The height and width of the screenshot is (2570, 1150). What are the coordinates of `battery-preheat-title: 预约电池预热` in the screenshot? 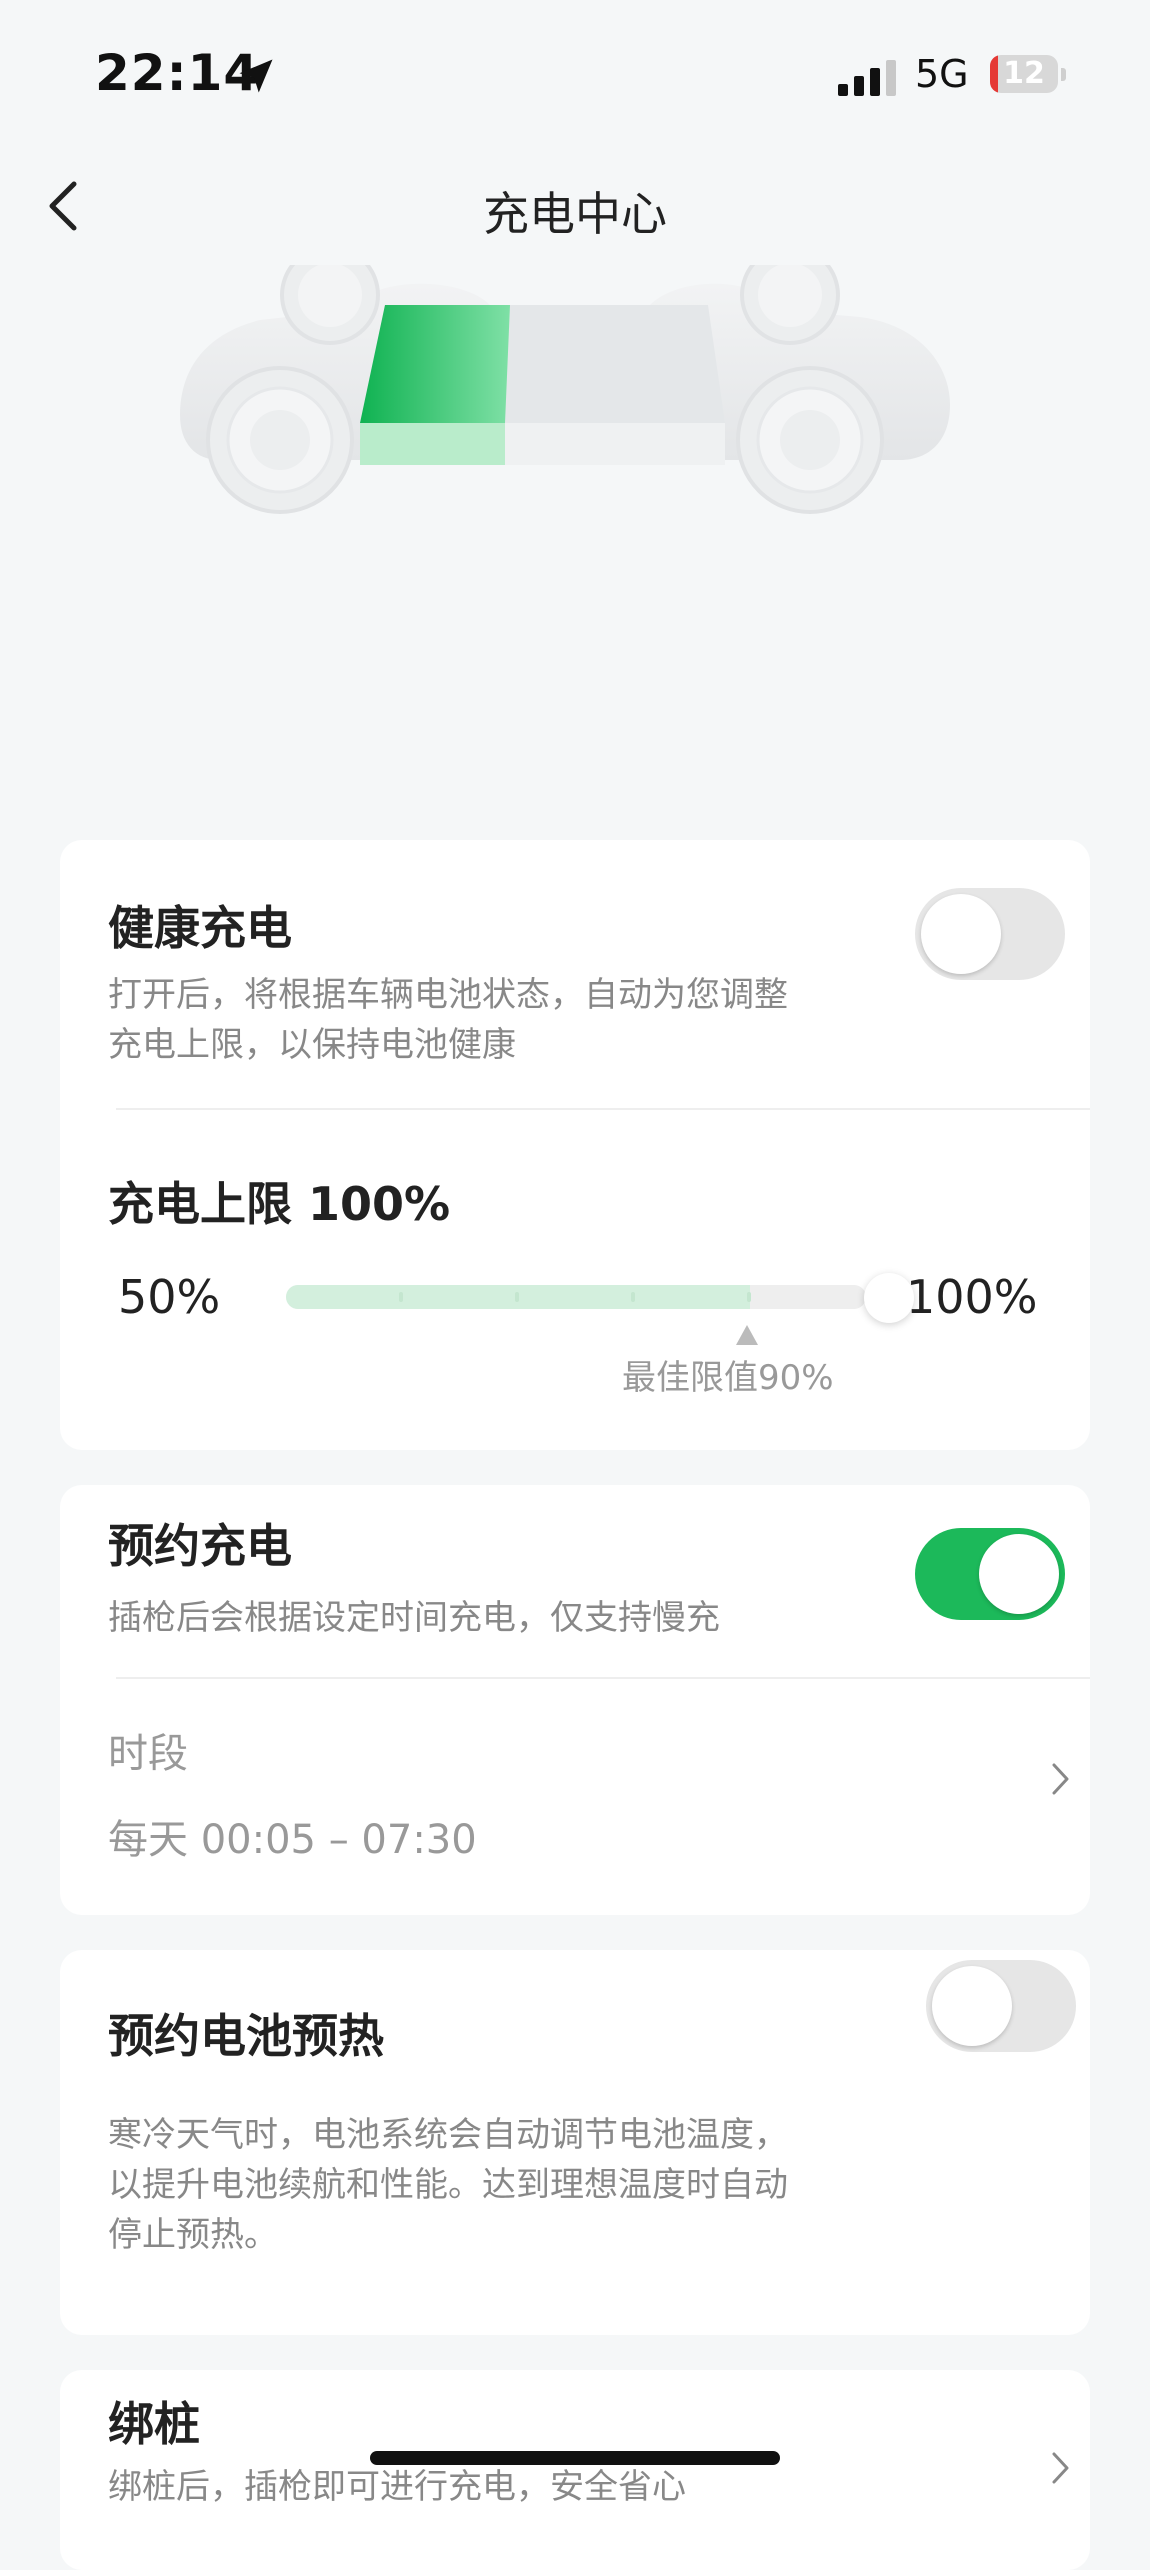 It's located at (246, 2036).